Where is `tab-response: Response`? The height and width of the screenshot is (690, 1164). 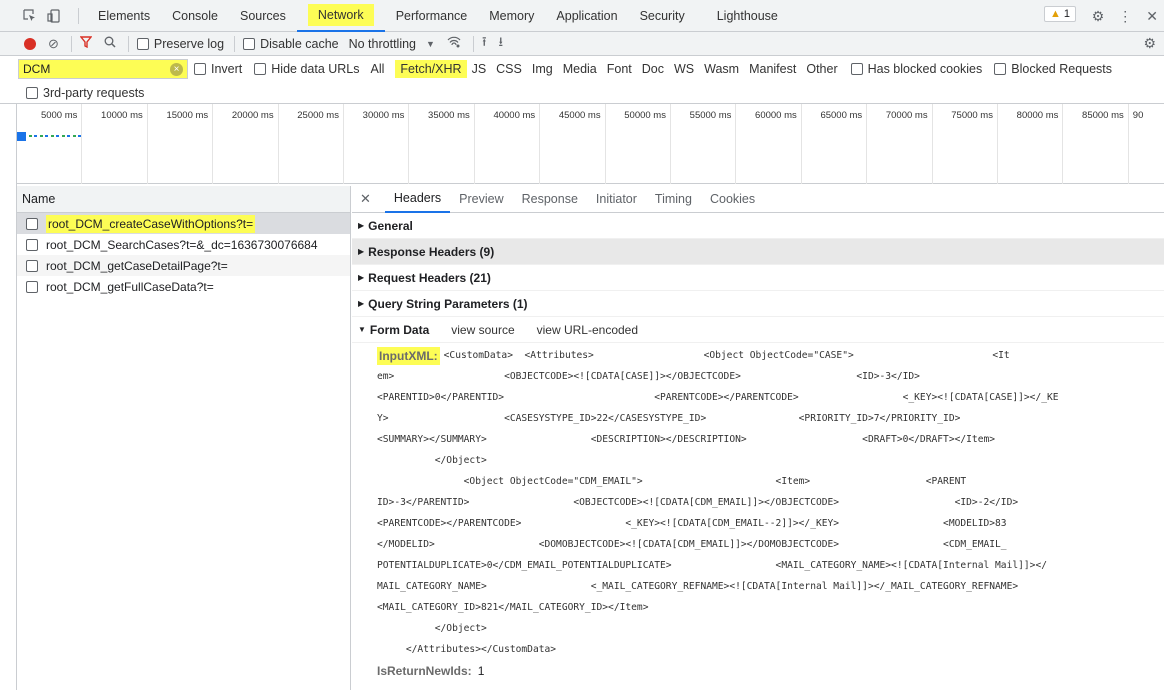 tab-response: Response is located at coordinates (550, 199).